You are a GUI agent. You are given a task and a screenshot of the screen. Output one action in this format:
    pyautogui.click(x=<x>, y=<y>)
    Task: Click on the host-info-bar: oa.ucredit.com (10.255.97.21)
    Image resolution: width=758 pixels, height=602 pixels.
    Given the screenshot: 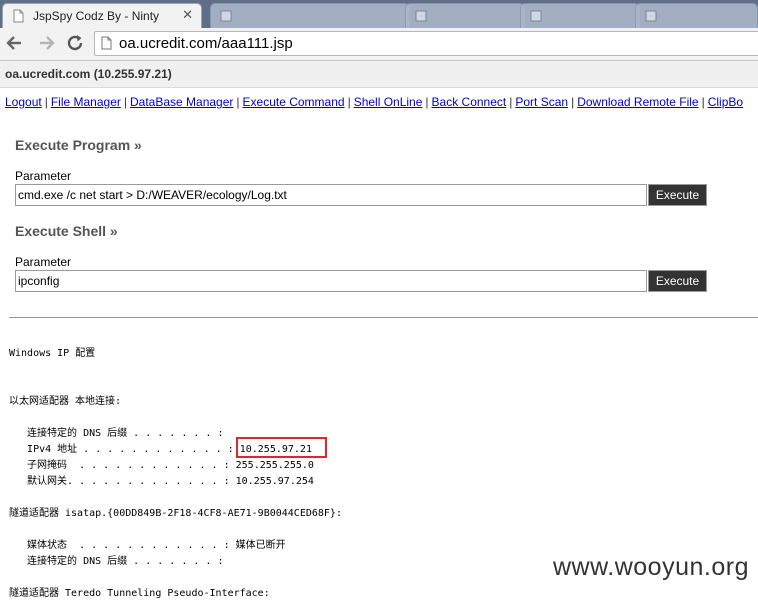 What is the action you would take?
    pyautogui.click(x=379, y=74)
    